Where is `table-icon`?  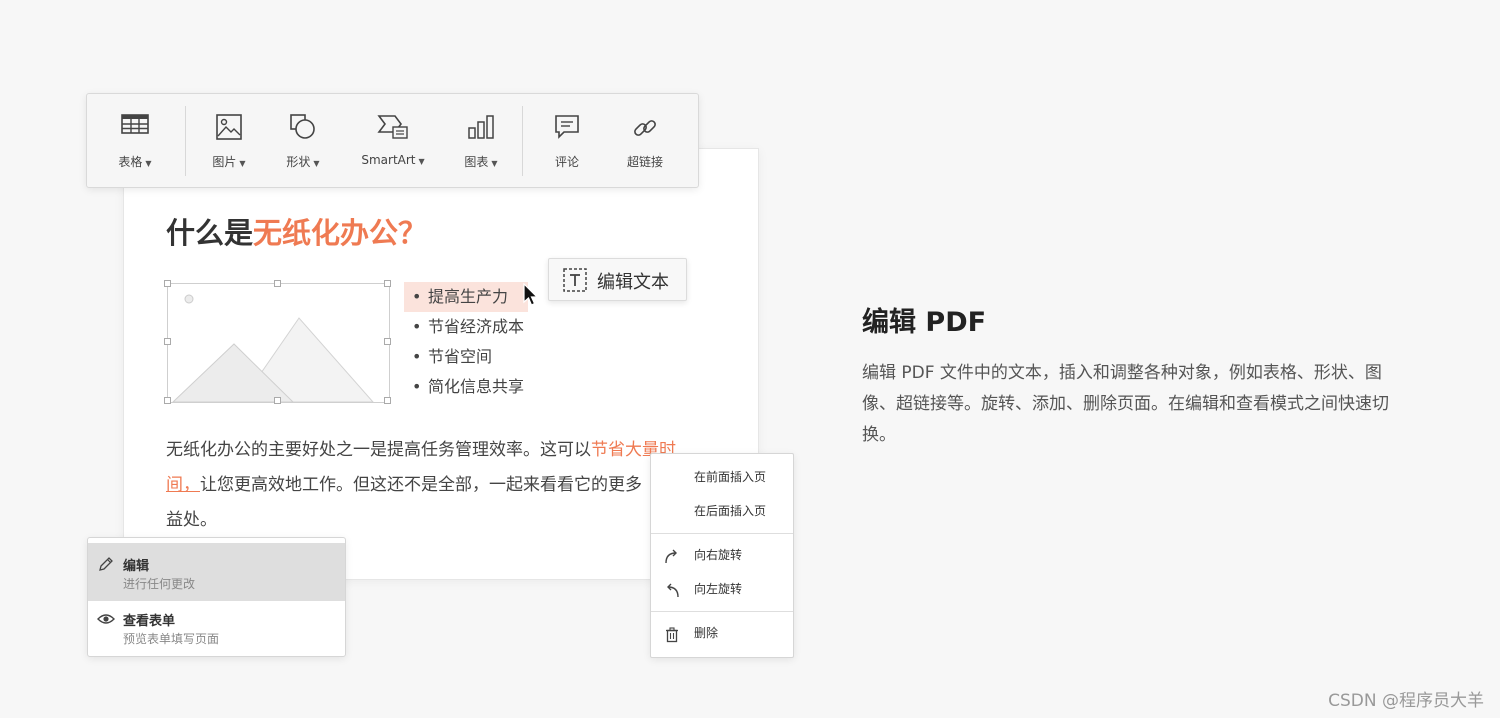
table-icon is located at coordinates (135, 126).